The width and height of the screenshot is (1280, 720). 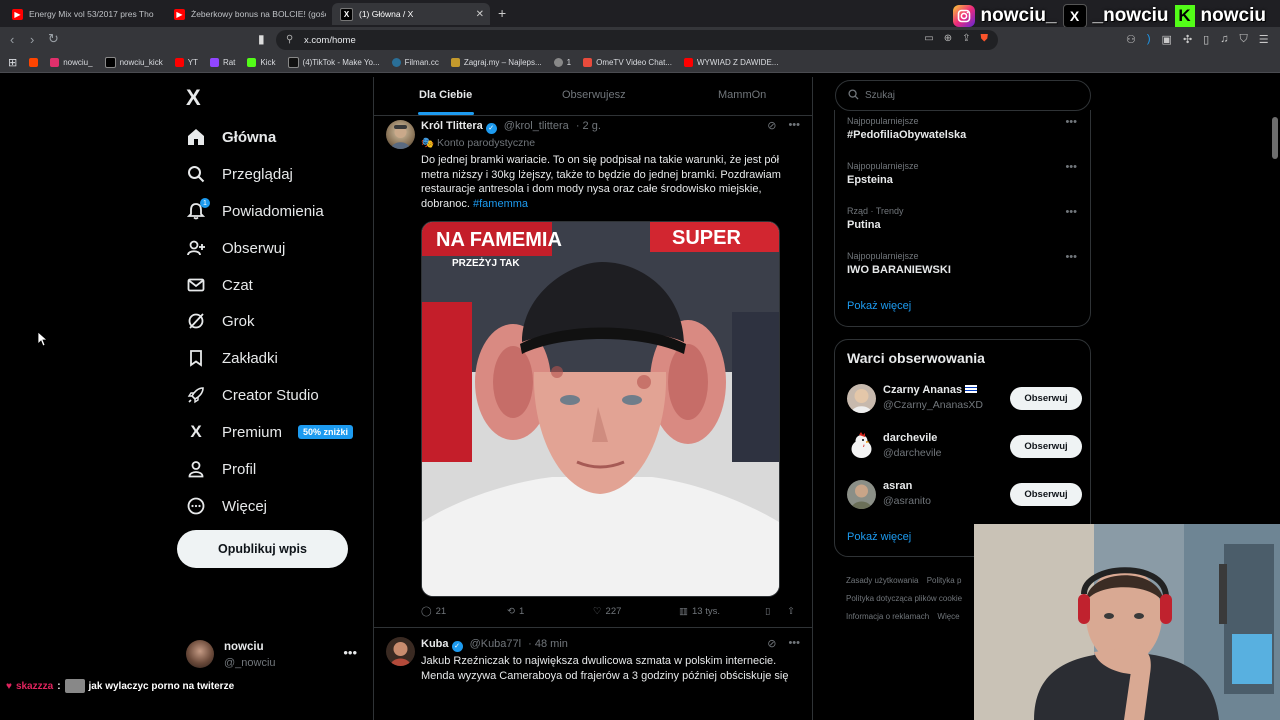 What do you see at coordinates (887, 616) in the screenshot?
I see `footer-link: Informacja o reklamach` at bounding box center [887, 616].